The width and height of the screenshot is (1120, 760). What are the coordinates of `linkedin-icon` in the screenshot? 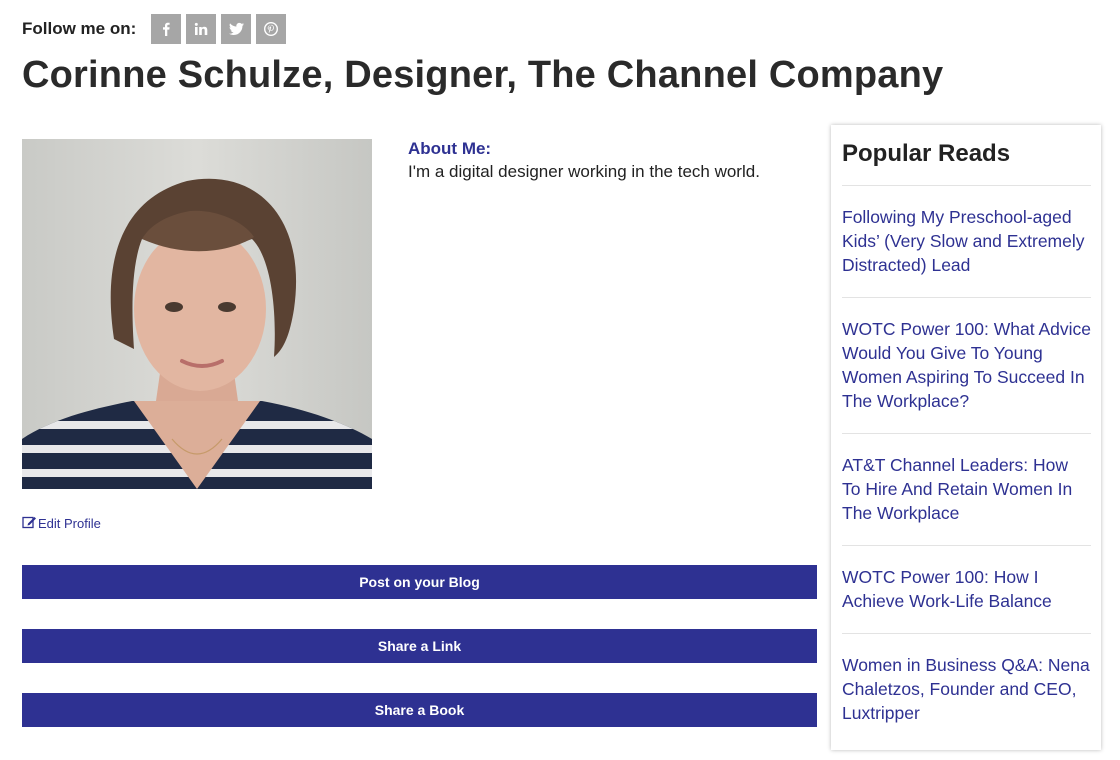 It's located at (201, 29).